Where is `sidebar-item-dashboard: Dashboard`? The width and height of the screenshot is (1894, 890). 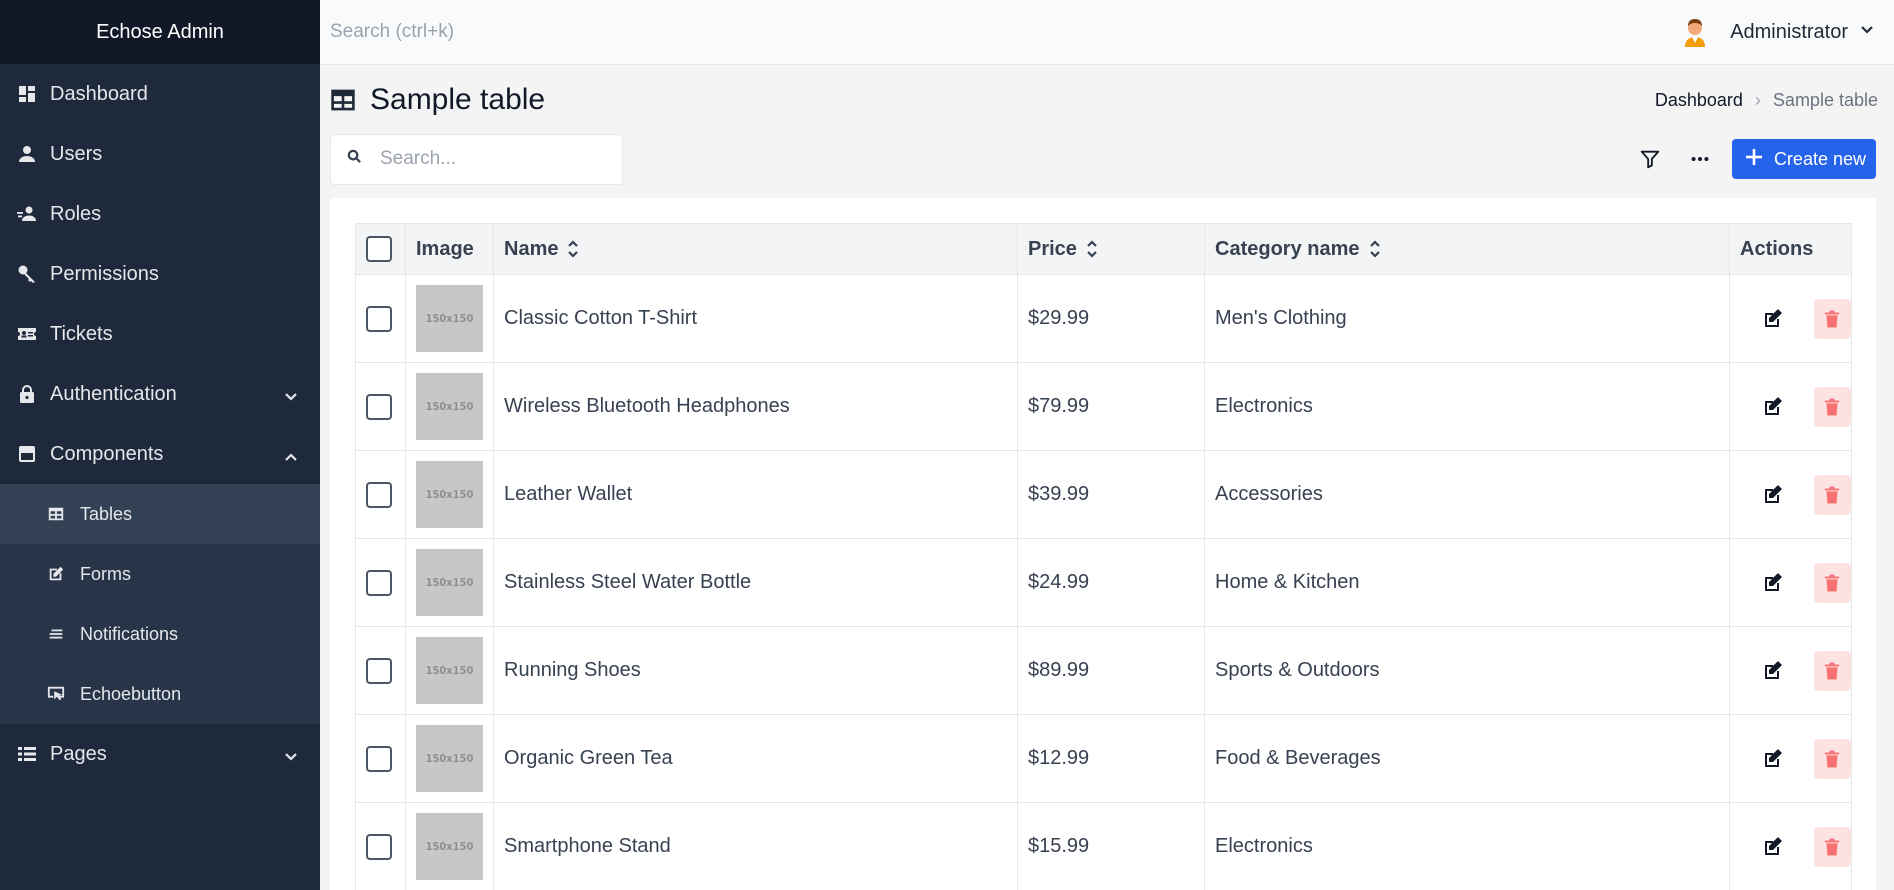
sidebar-item-dashboard: Dashboard is located at coordinates (160, 94).